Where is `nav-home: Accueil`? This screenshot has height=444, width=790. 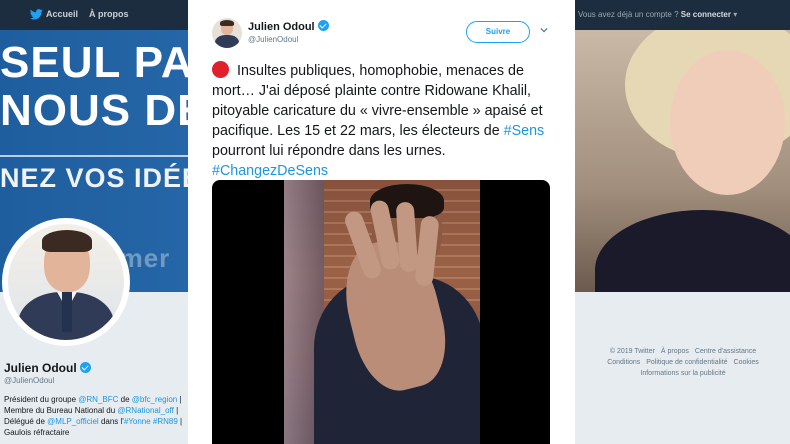 nav-home: Accueil is located at coordinates (62, 14).